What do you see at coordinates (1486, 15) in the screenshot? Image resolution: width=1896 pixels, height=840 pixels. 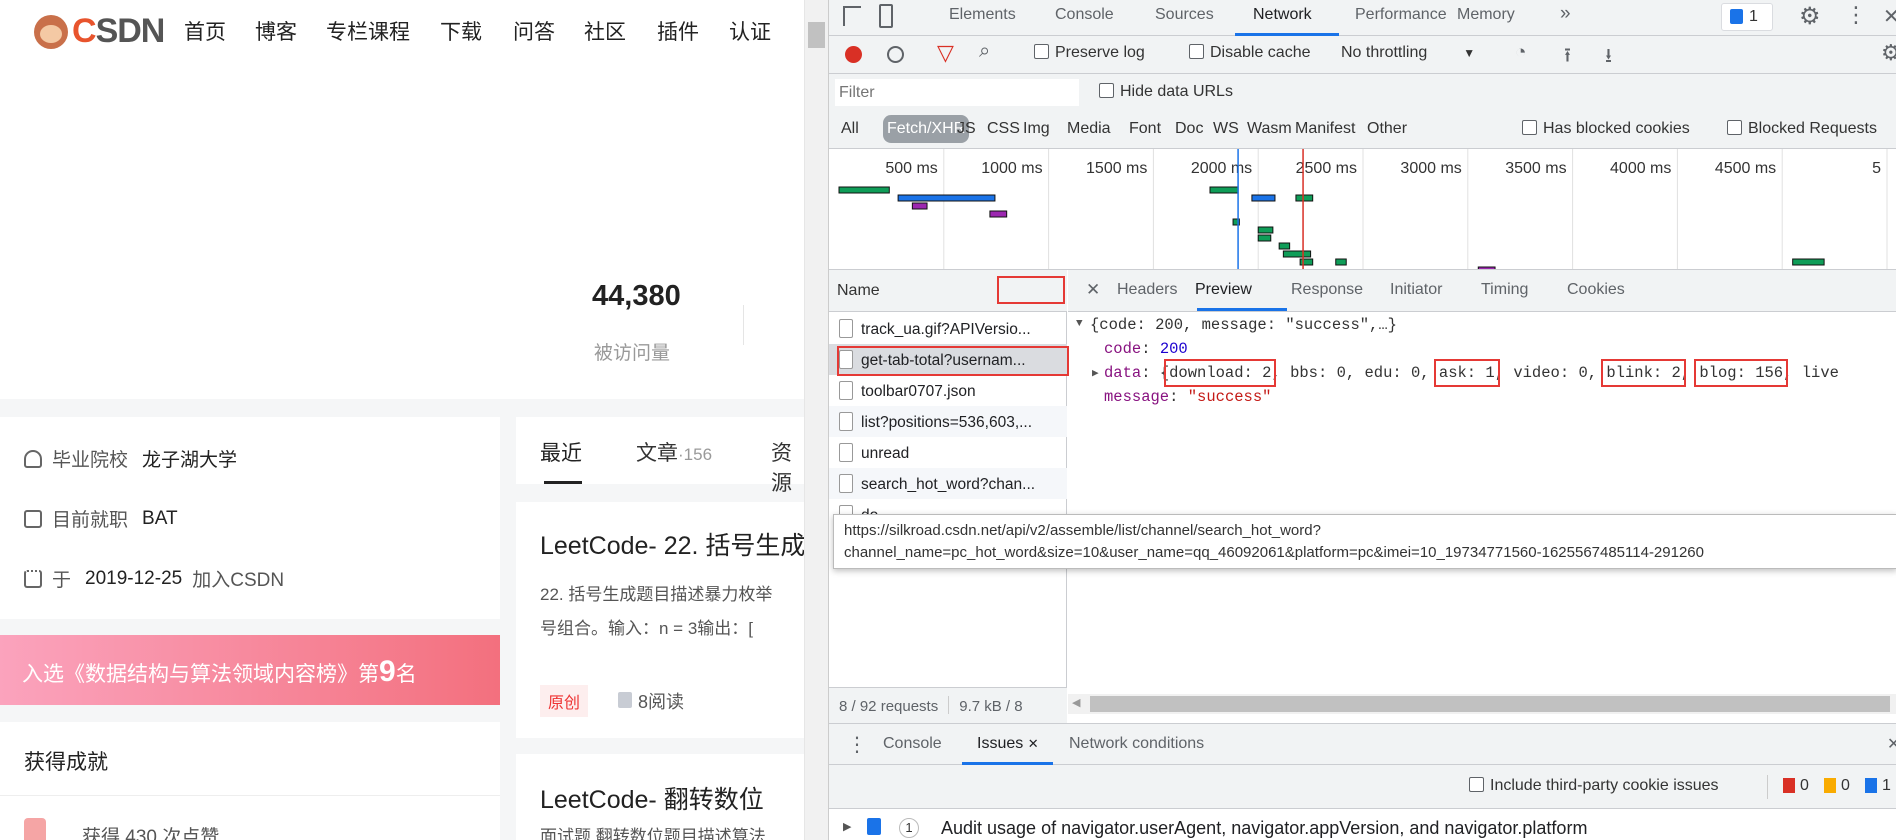 I see `tab-memory: Memory` at bounding box center [1486, 15].